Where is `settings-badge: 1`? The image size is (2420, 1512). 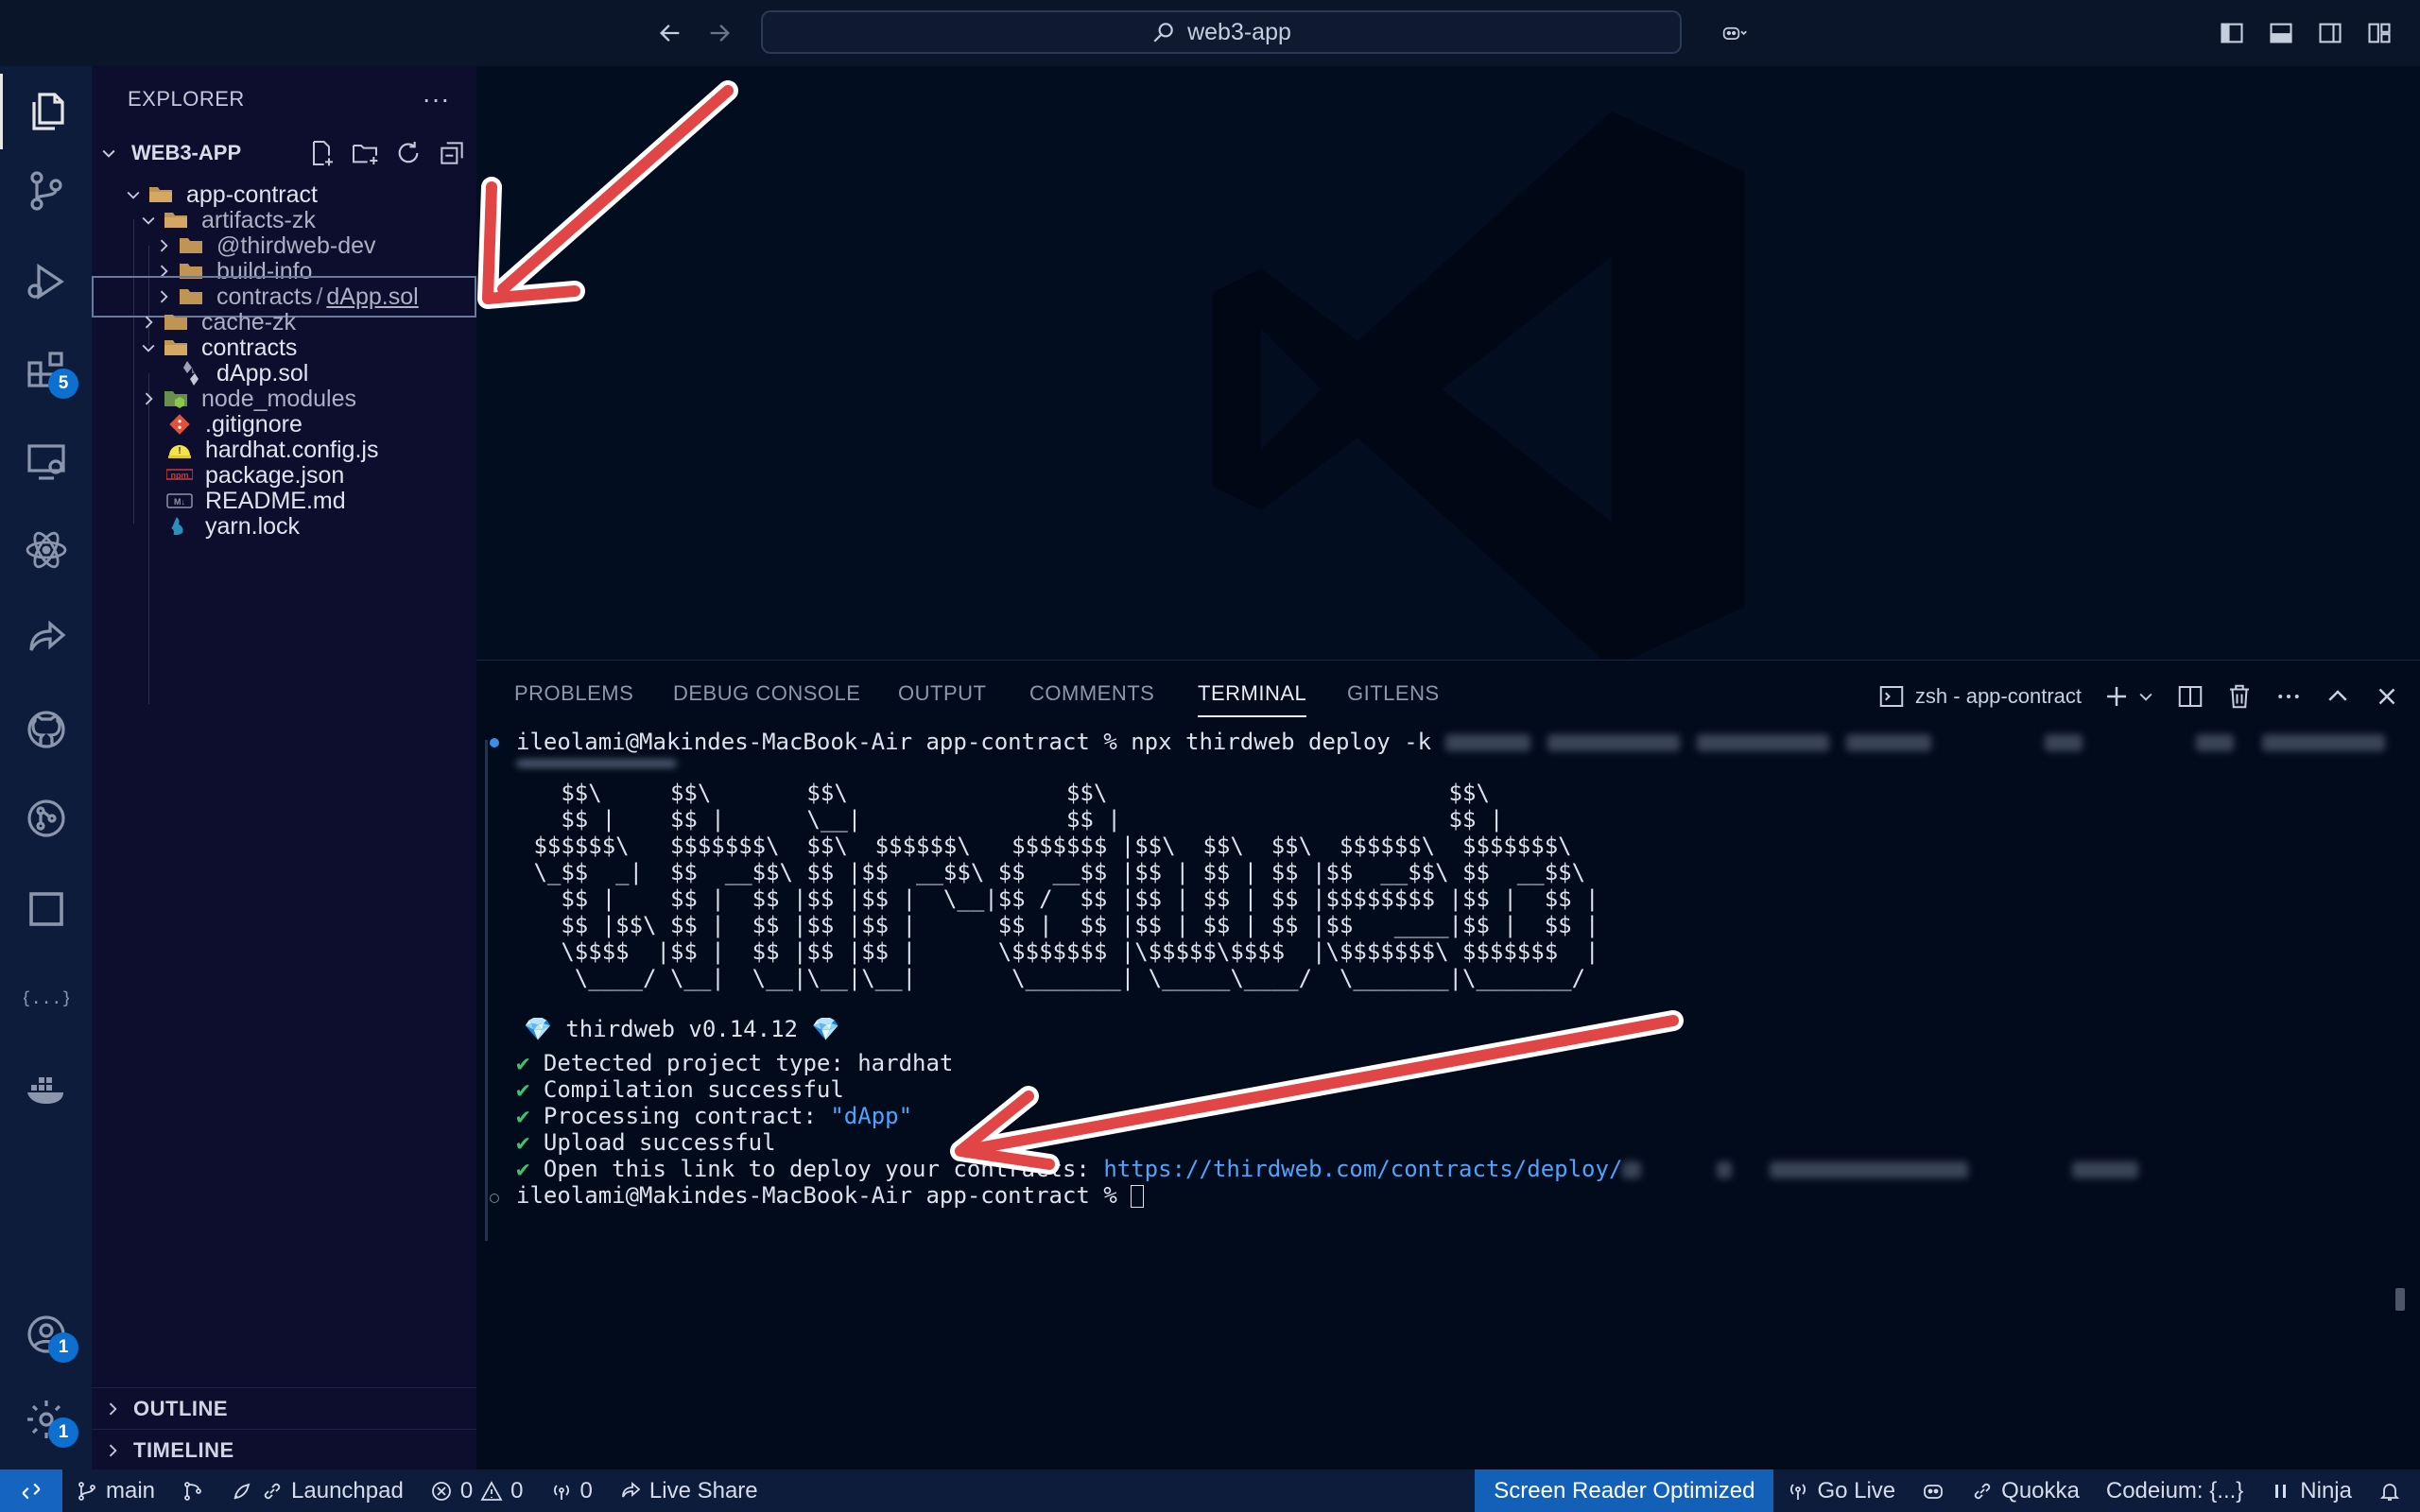
settings-badge: 1 is located at coordinates (63, 1433).